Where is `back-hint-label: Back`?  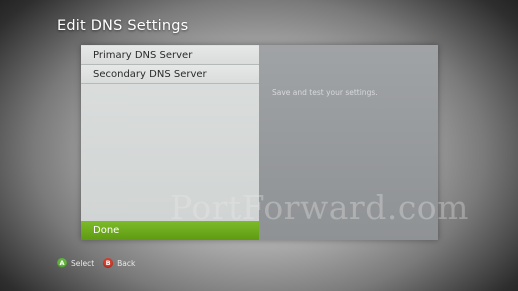 back-hint-label: Back is located at coordinates (126, 263).